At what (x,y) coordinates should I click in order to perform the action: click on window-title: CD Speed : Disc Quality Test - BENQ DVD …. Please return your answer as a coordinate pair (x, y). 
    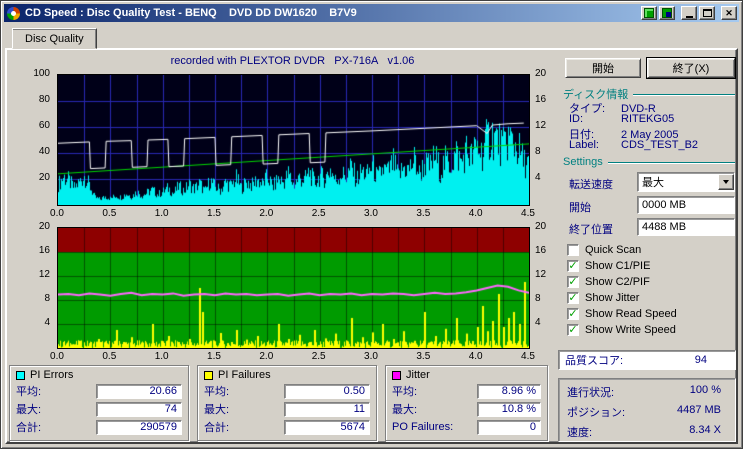
    Looking at the image, I should click on (191, 13).